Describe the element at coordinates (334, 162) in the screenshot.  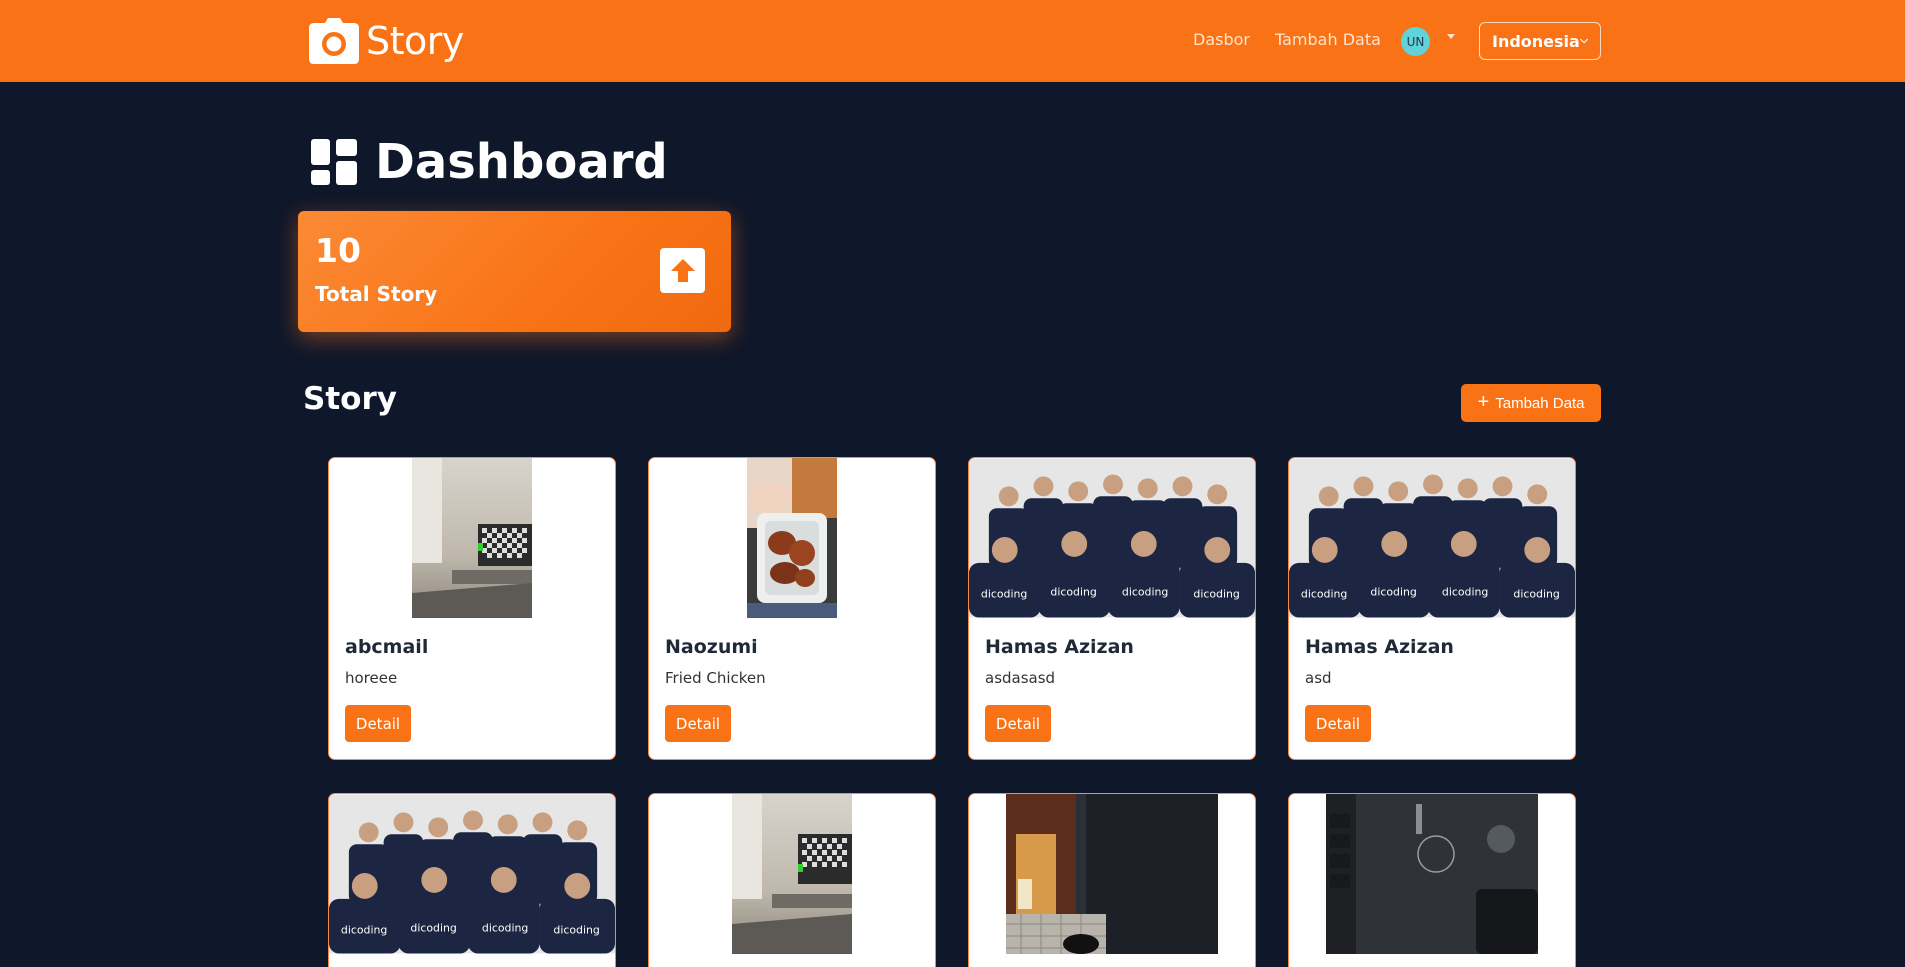
I see `dashboard-icon` at that location.